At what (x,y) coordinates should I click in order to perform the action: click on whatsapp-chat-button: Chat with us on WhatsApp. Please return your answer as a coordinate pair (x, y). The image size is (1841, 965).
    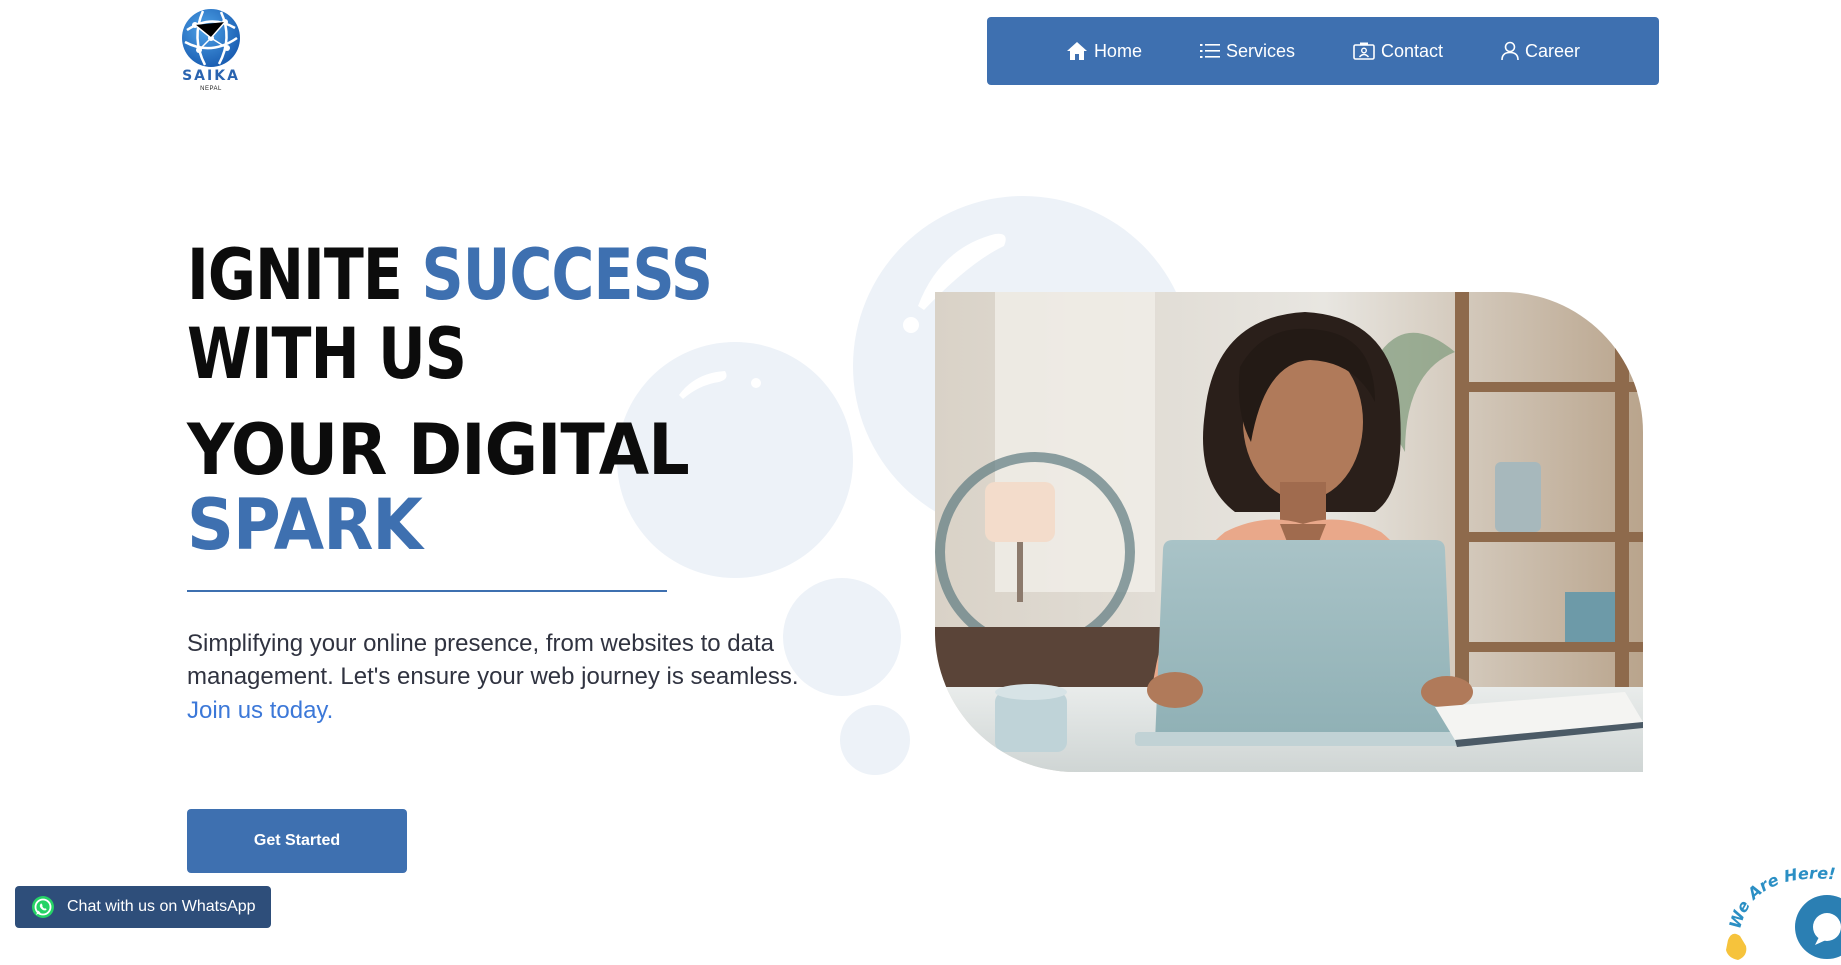
    Looking at the image, I should click on (143, 907).